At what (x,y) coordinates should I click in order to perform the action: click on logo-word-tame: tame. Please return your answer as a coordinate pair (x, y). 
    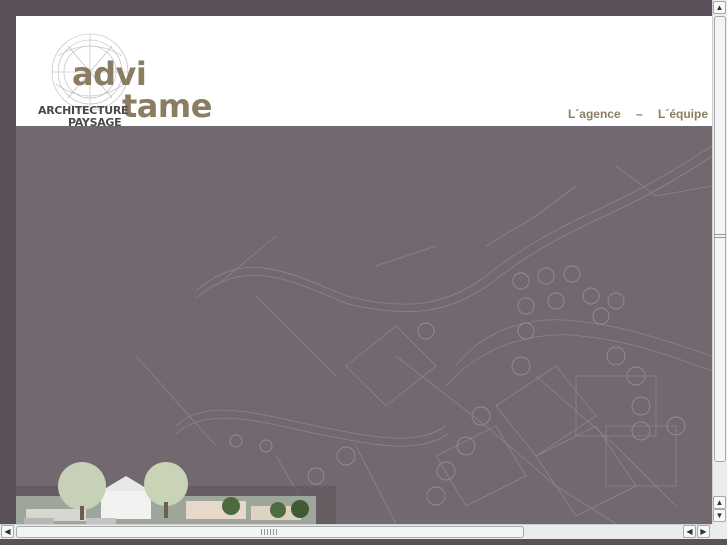
    Looking at the image, I should click on (167, 106).